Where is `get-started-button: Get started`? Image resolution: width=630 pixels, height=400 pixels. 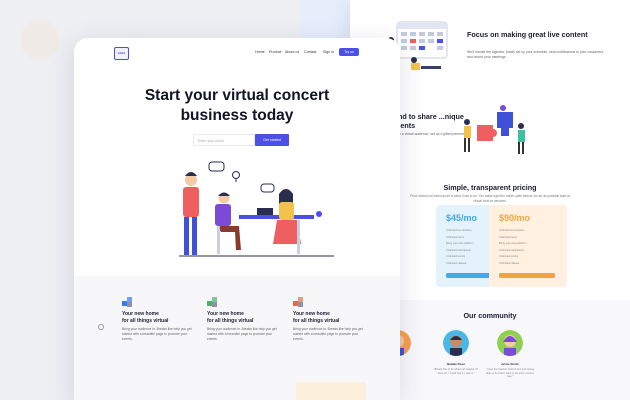
get-started-button: Get started is located at coordinates (272, 140).